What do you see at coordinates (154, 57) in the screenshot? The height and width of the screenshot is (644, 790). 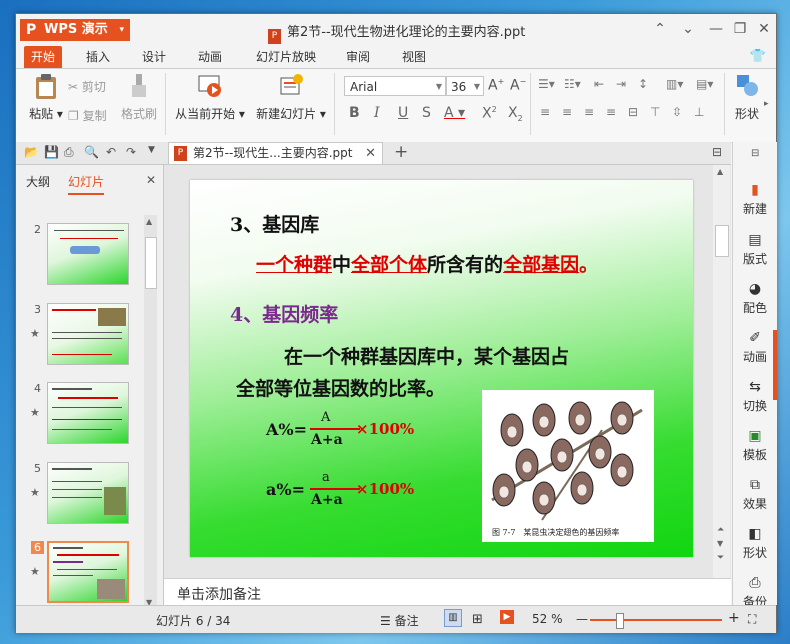 I see `tab-design: 设计` at bounding box center [154, 57].